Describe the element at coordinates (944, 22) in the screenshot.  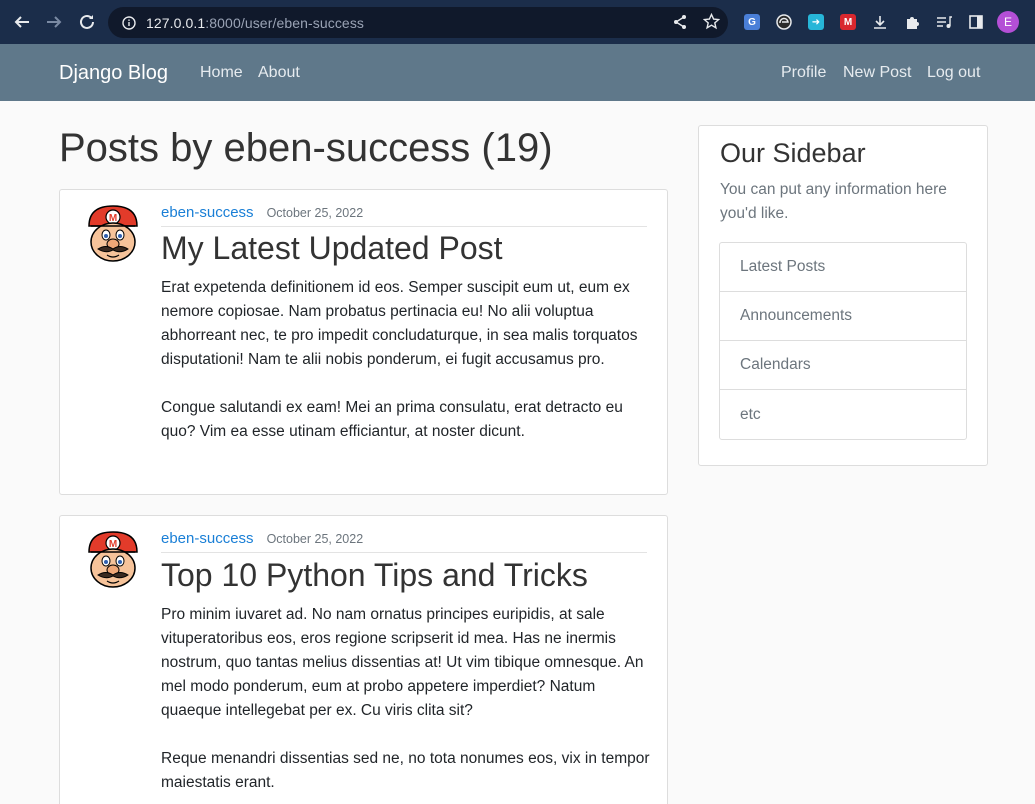
I see `media-queue-icon` at that location.